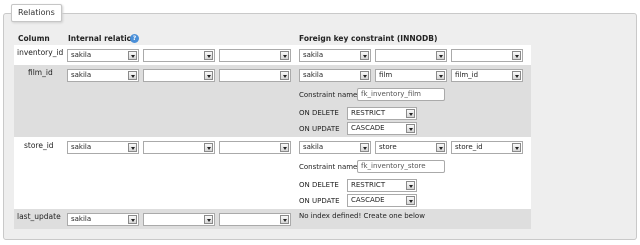  Describe the element at coordinates (103, 38) in the screenshot. I see `header-internal-relation: Internal relation` at that location.